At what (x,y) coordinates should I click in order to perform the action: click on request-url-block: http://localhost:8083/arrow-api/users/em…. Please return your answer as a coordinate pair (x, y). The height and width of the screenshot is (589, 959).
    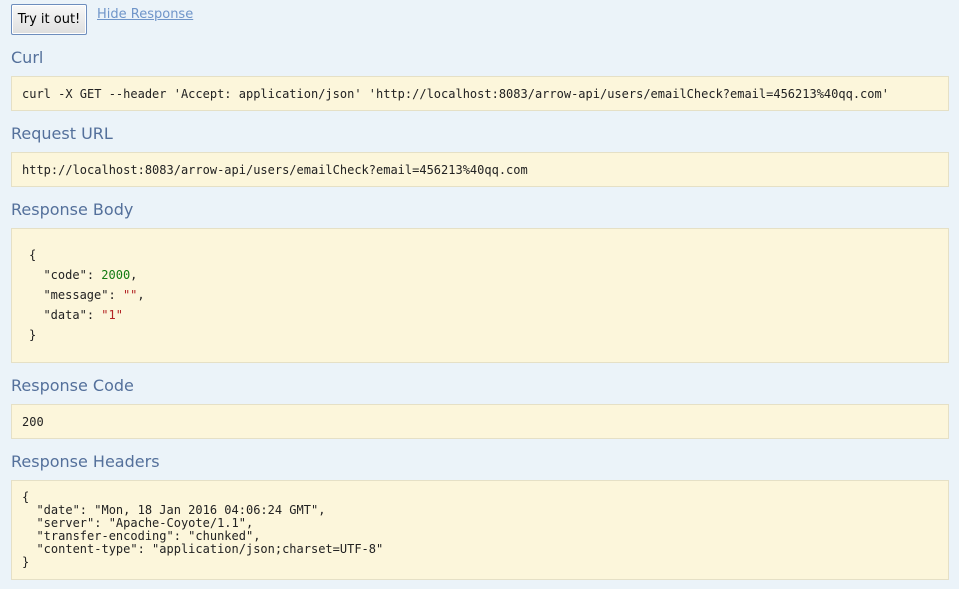
    Looking at the image, I should click on (480, 169).